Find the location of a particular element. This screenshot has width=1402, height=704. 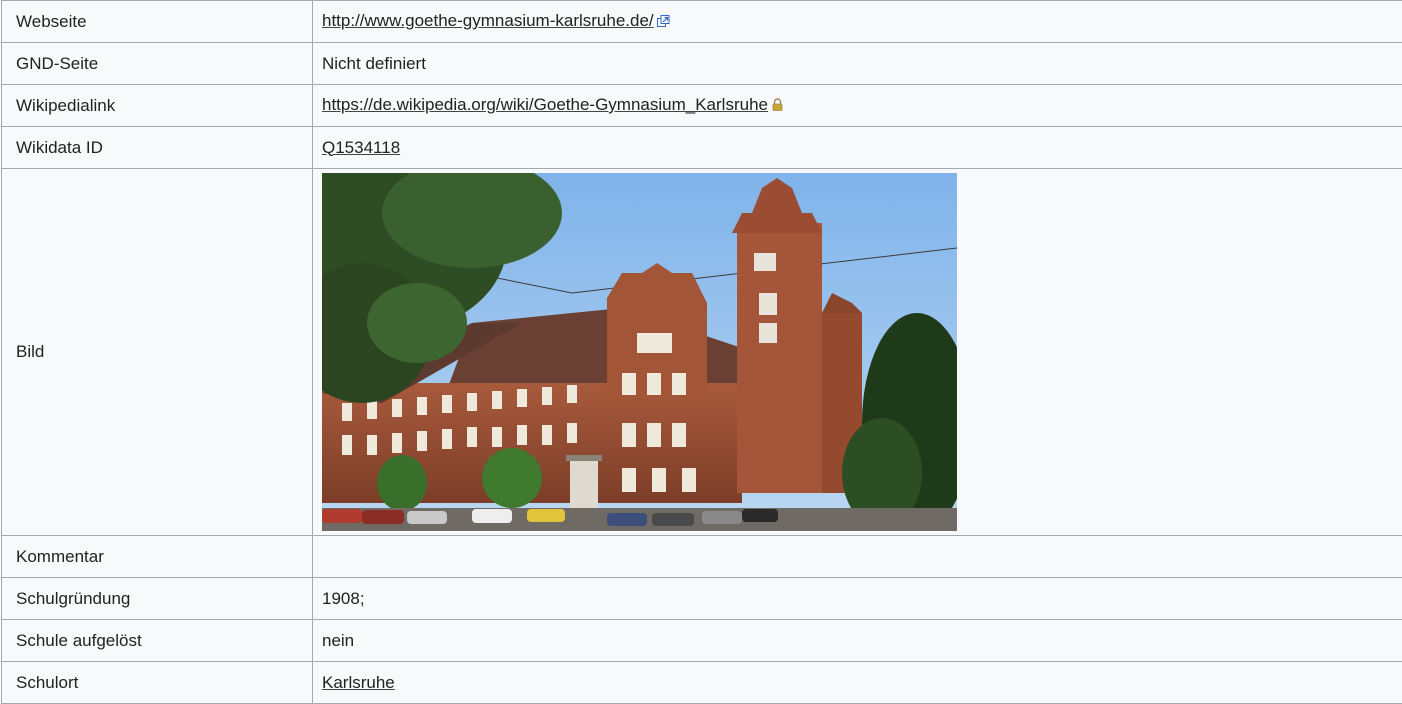

row-value-wikidata: Q1534118 is located at coordinates (857, 147).